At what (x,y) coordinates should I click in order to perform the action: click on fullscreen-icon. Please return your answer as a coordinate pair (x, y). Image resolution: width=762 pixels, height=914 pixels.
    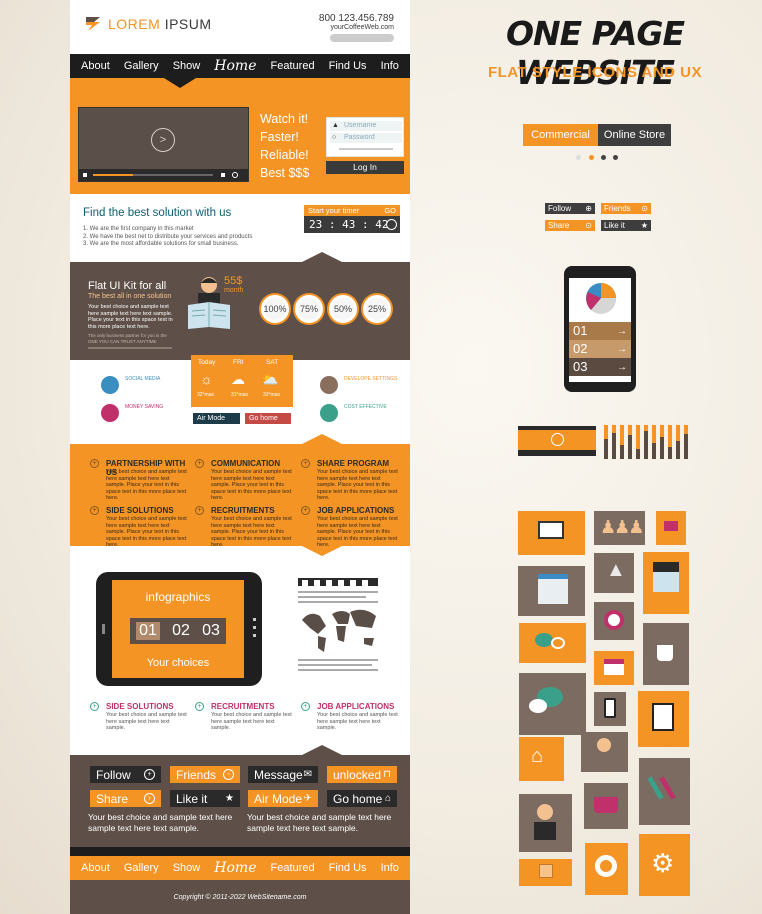
    Looking at the image, I should click on (235, 175).